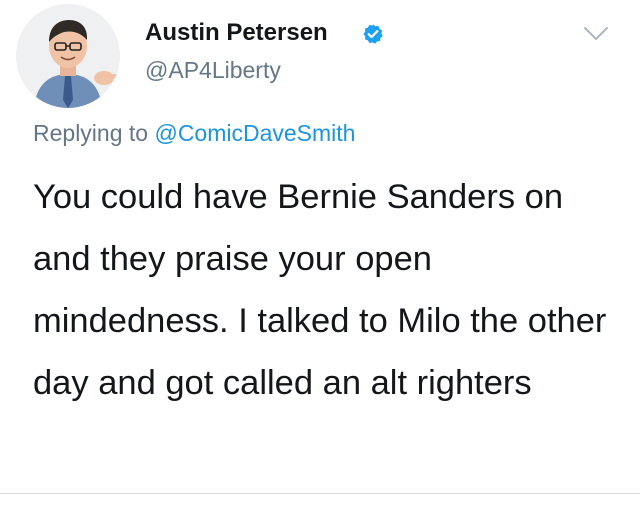 This screenshot has height=505, width=640. What do you see at coordinates (320, 493) in the screenshot?
I see `divider` at bounding box center [320, 493].